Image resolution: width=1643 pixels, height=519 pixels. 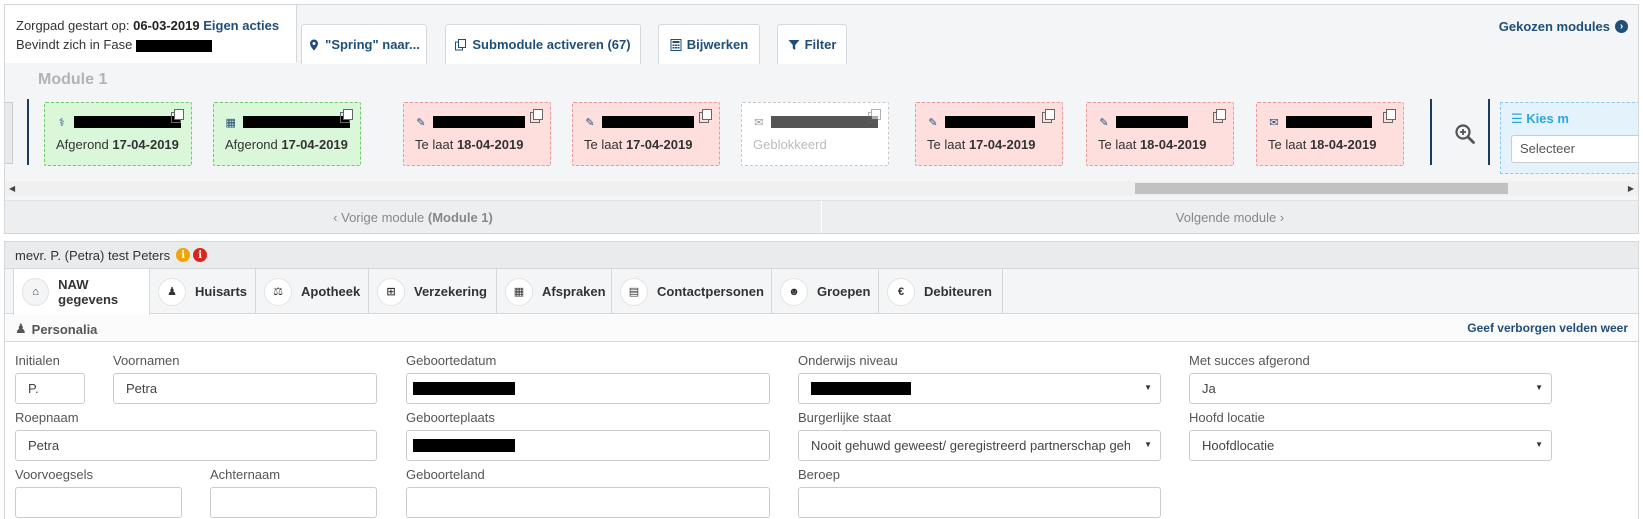 What do you see at coordinates (901, 291) in the screenshot?
I see `euro-icon: €` at bounding box center [901, 291].